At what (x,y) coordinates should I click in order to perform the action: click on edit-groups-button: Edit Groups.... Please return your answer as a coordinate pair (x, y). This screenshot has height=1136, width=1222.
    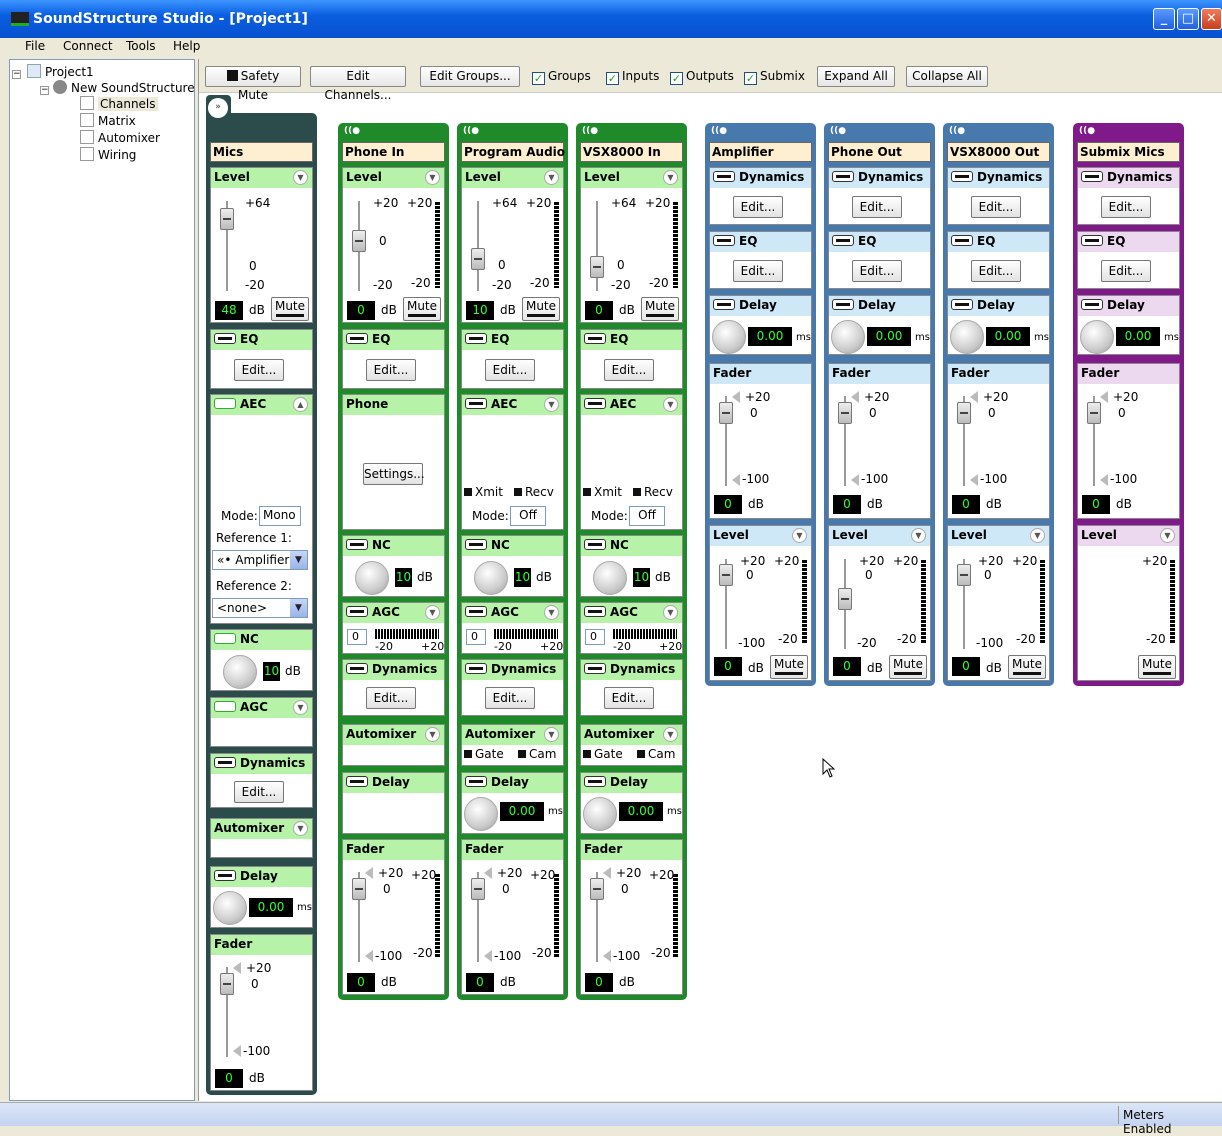
    Looking at the image, I should click on (470, 76).